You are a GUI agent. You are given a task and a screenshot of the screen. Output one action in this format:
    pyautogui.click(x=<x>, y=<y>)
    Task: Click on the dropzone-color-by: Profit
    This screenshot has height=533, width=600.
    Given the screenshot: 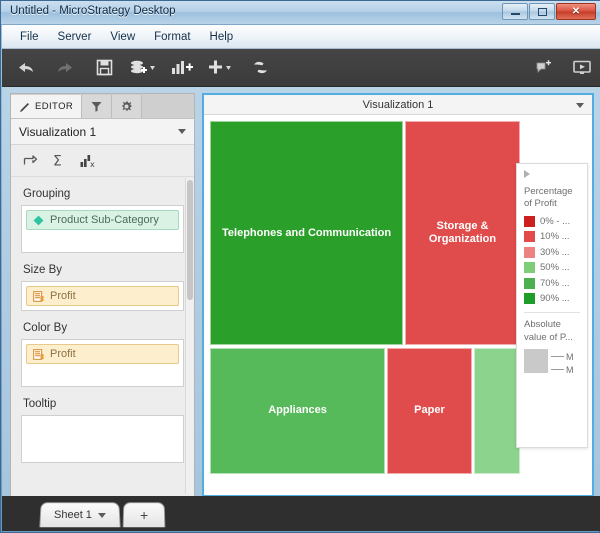 What is the action you would take?
    pyautogui.click(x=102, y=363)
    